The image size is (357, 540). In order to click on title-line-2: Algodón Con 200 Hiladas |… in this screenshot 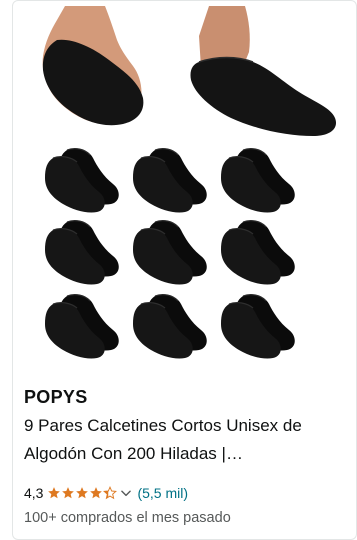, I will do `click(187, 454)`.